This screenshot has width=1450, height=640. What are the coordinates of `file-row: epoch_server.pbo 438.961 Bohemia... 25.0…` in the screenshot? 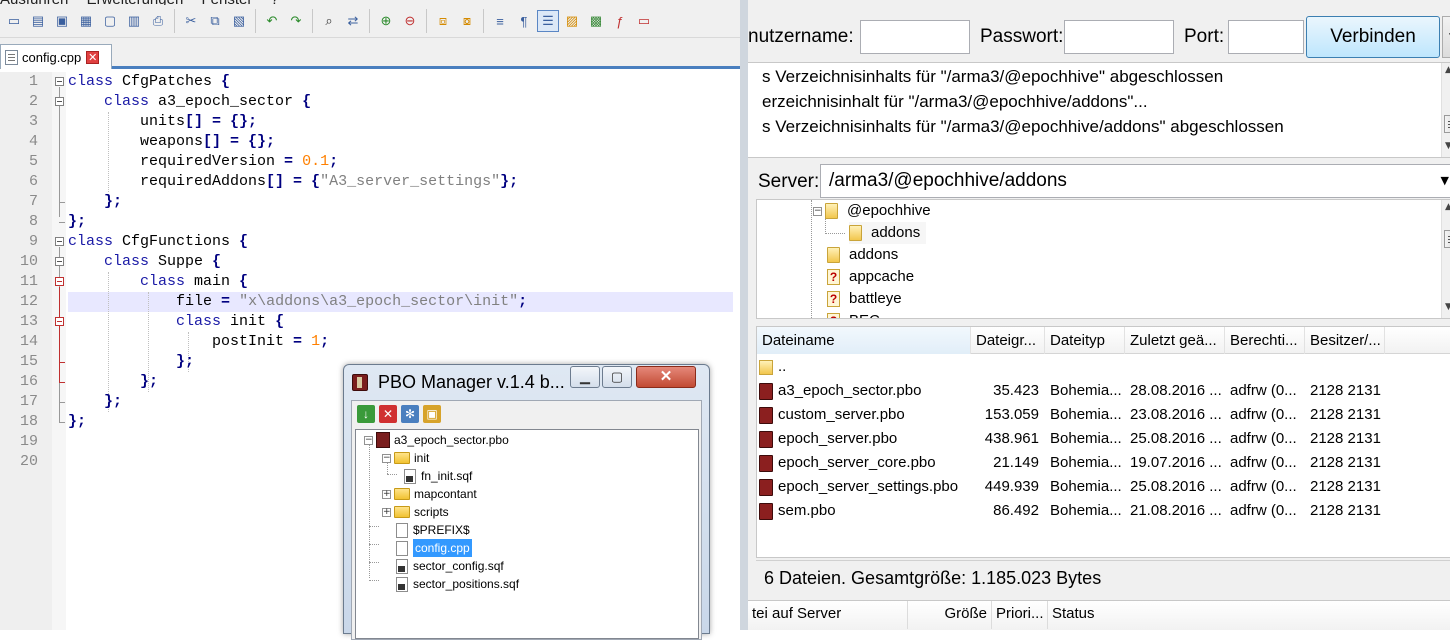 It's located at (1103, 439).